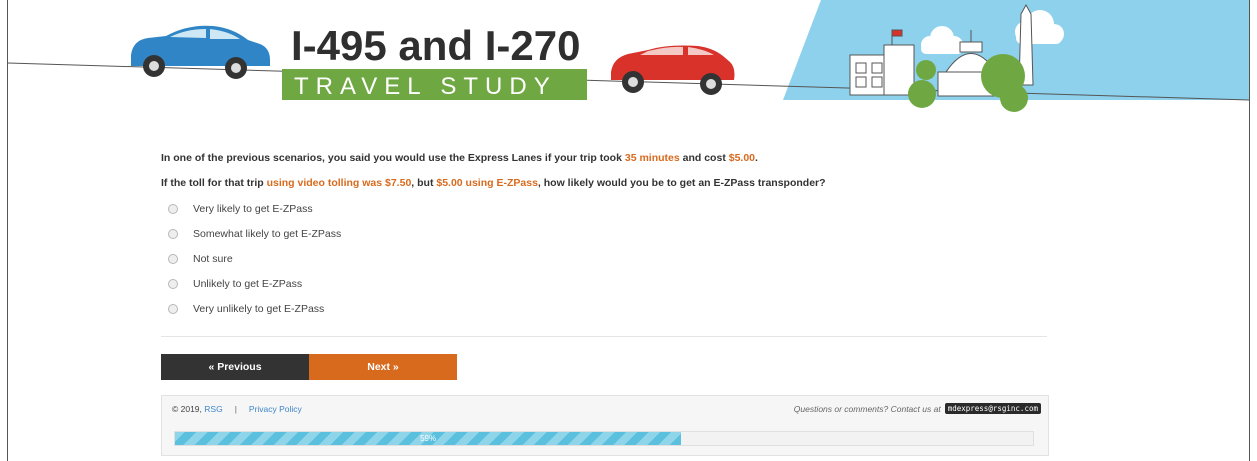 The height and width of the screenshot is (461, 1257). What do you see at coordinates (487, 183) in the screenshot?
I see `ezpass-toll-highlight: $5.00 using E-ZPass` at bounding box center [487, 183].